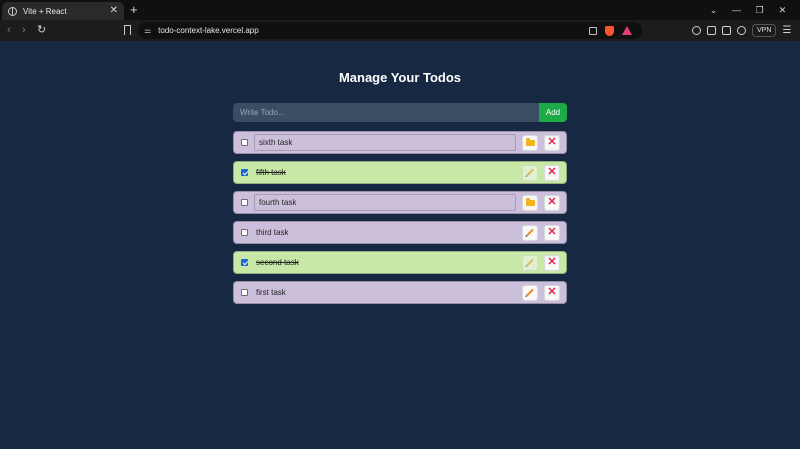  I want to click on todo-text-field: third task, so click(385, 232).